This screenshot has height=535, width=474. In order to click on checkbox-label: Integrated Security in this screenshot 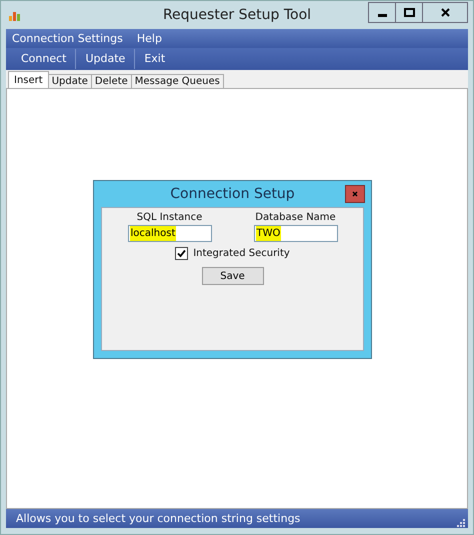, I will do `click(241, 253)`.